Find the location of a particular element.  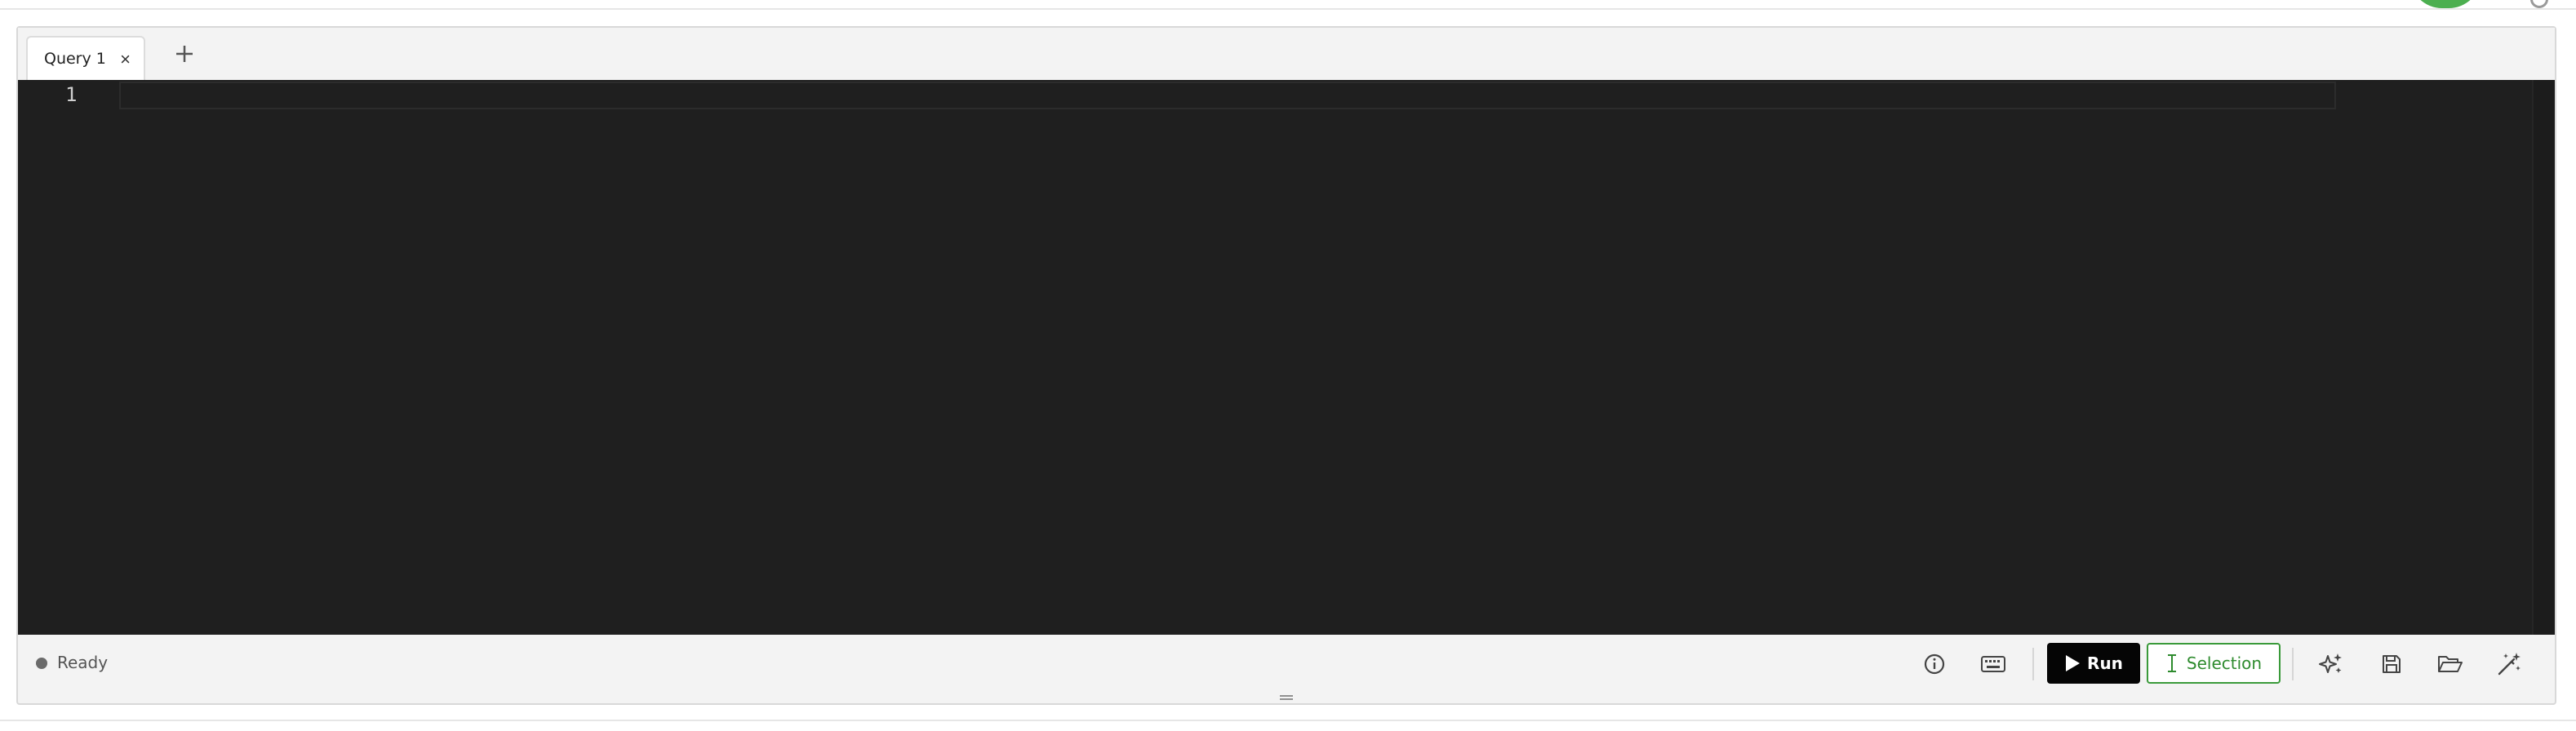

status-indicator is located at coordinates (41, 663).